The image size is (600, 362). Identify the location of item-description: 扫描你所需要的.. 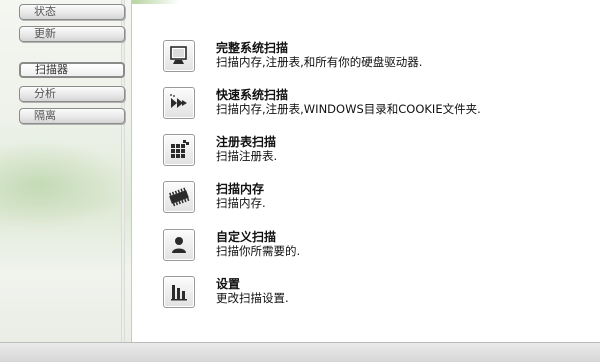
(258, 251).